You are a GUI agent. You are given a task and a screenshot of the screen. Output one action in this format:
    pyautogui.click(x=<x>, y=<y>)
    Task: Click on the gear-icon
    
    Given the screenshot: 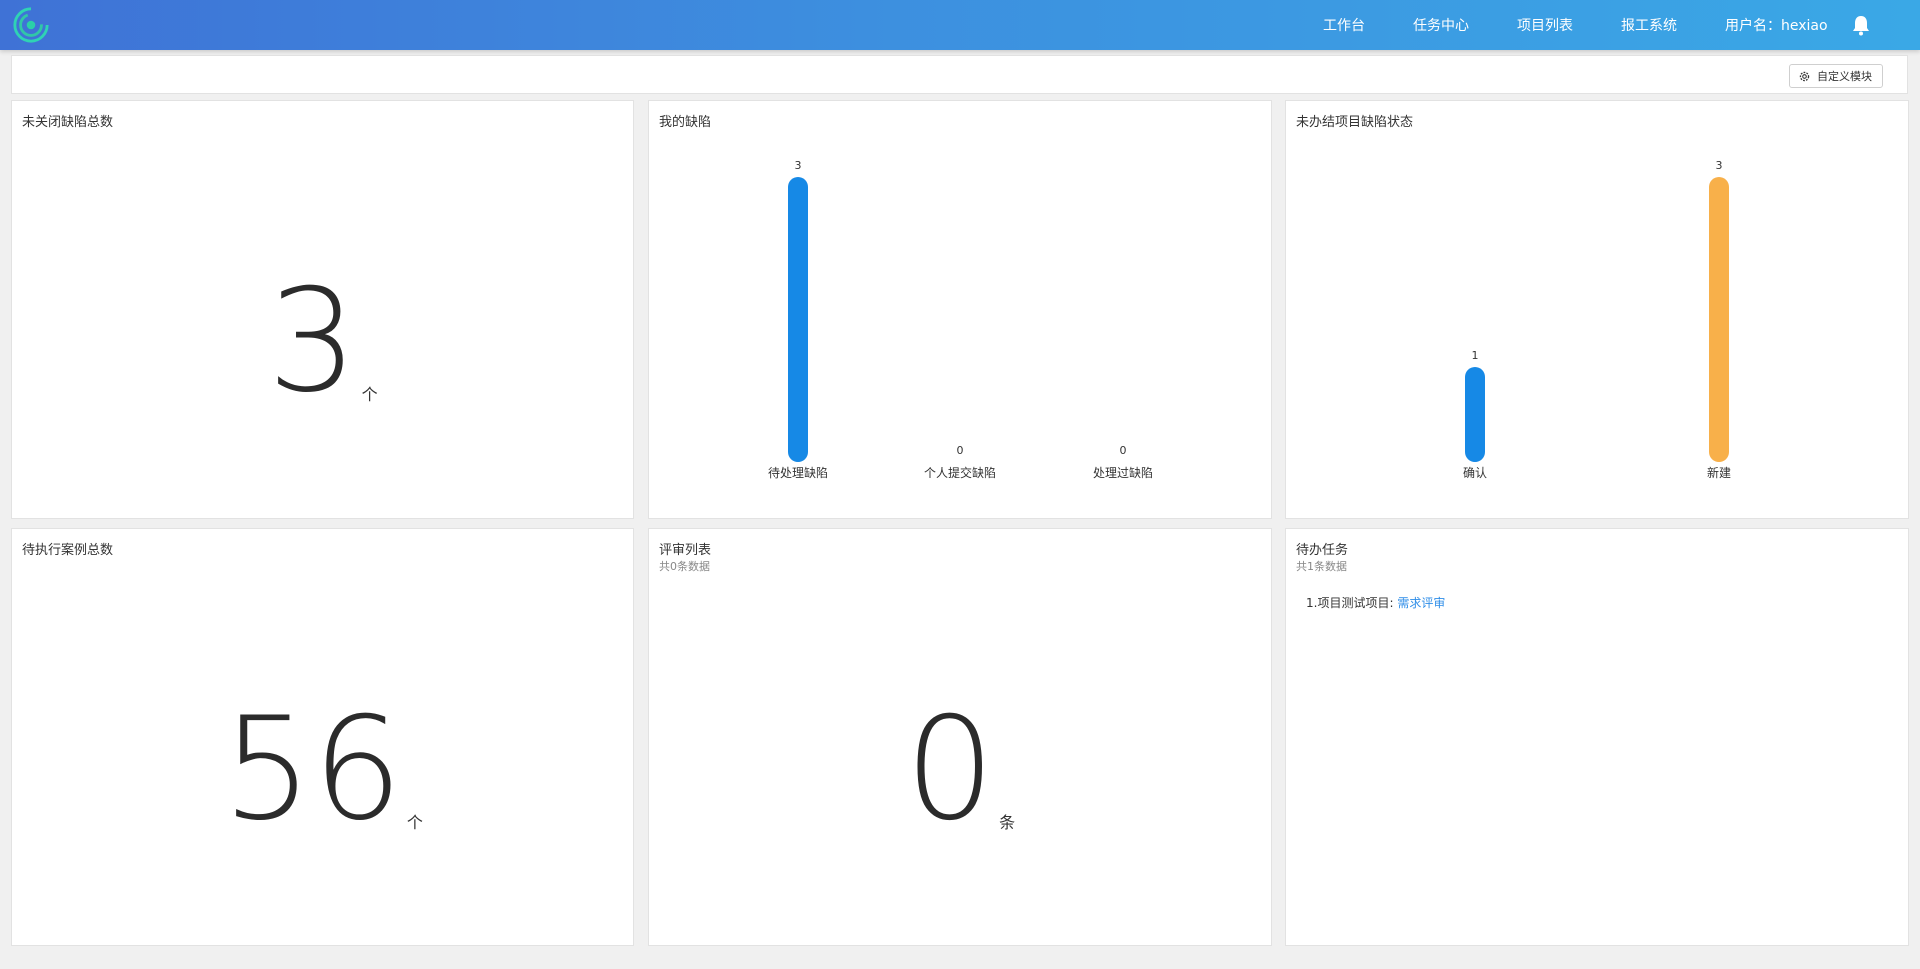 What is the action you would take?
    pyautogui.click(x=1804, y=76)
    